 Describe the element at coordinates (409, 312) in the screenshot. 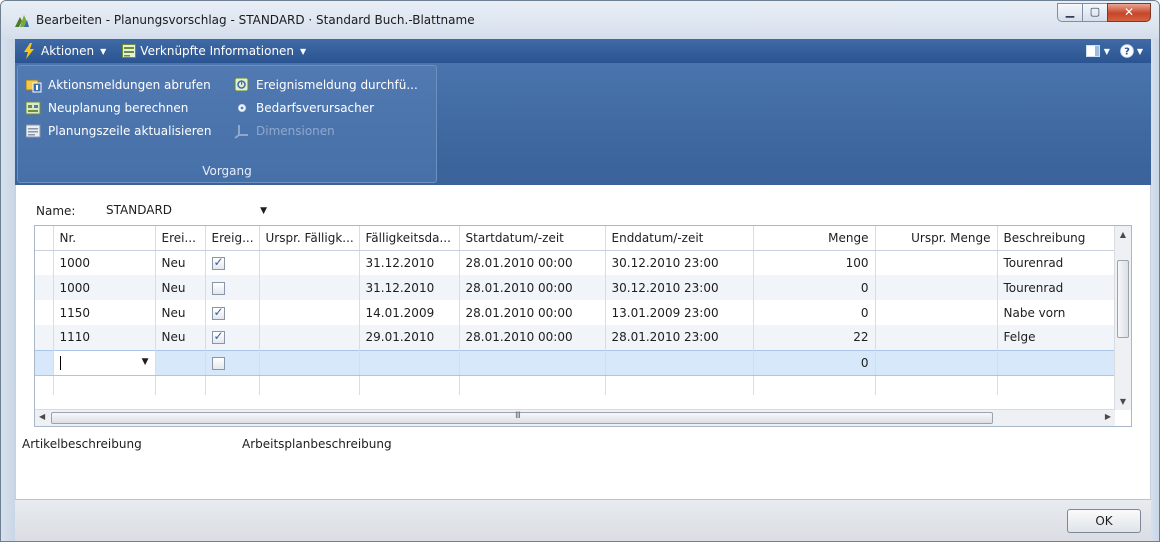

I see `cell-faelligkeitsdatum: 14.01.2009` at that location.